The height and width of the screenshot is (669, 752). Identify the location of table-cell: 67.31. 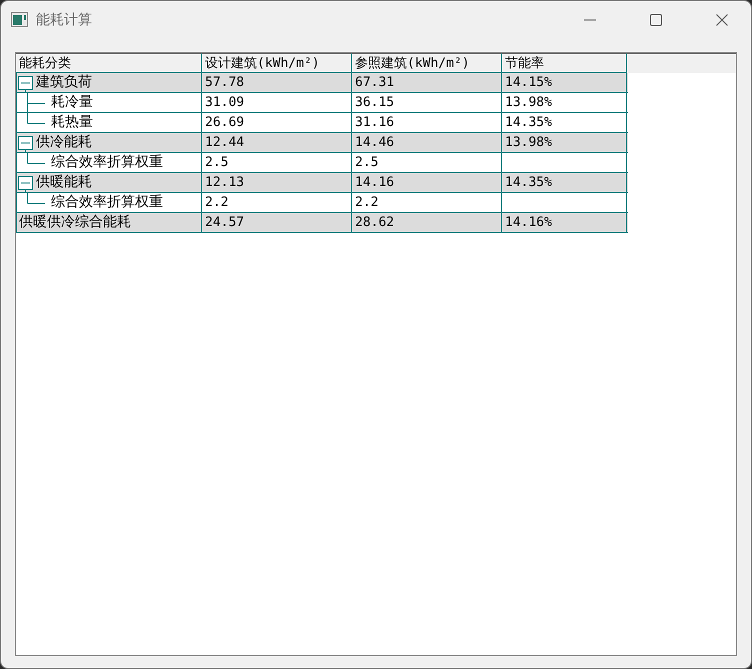
(427, 82).